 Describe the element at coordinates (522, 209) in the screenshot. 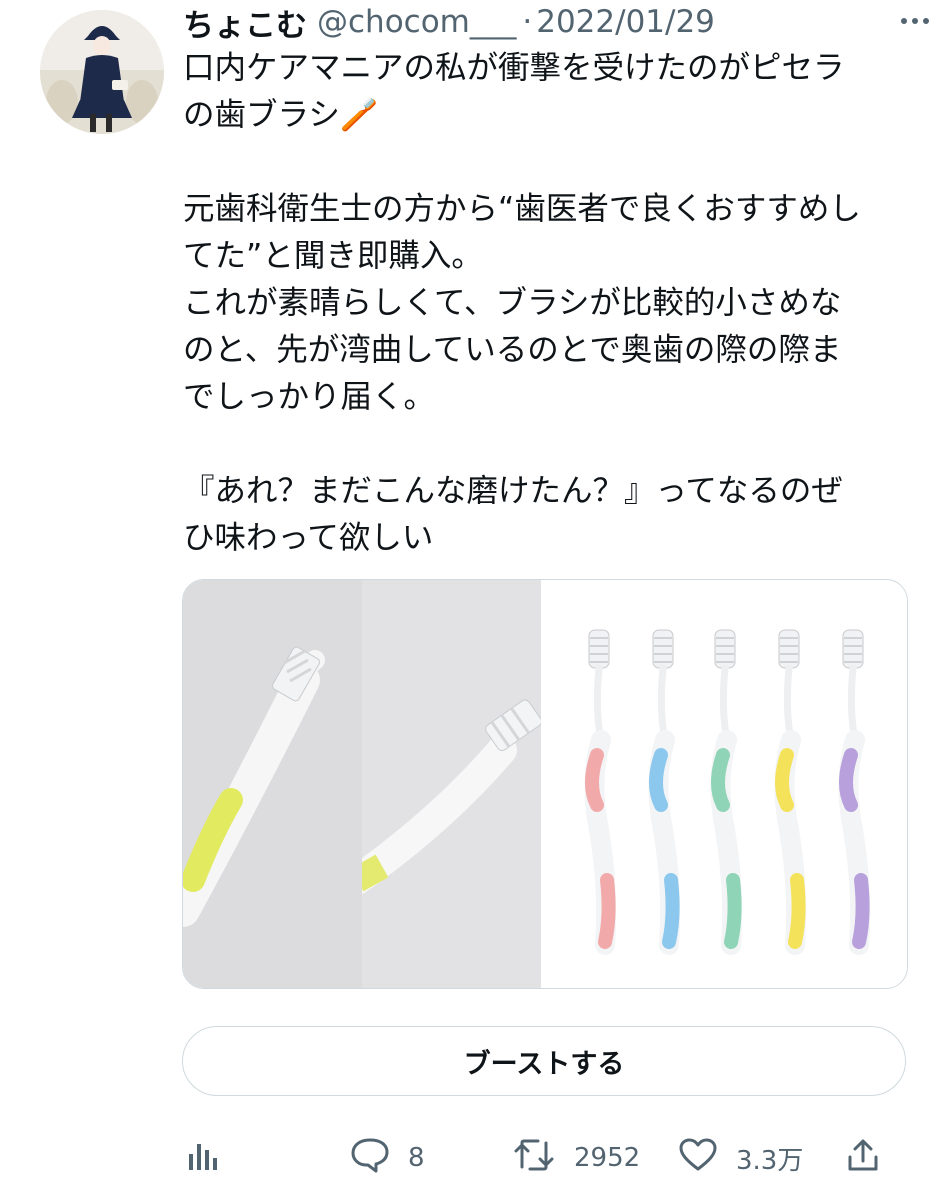

I see `tweet-text-line: 元歯科衛生士の方から“歯医者で良くおすすめし` at that location.